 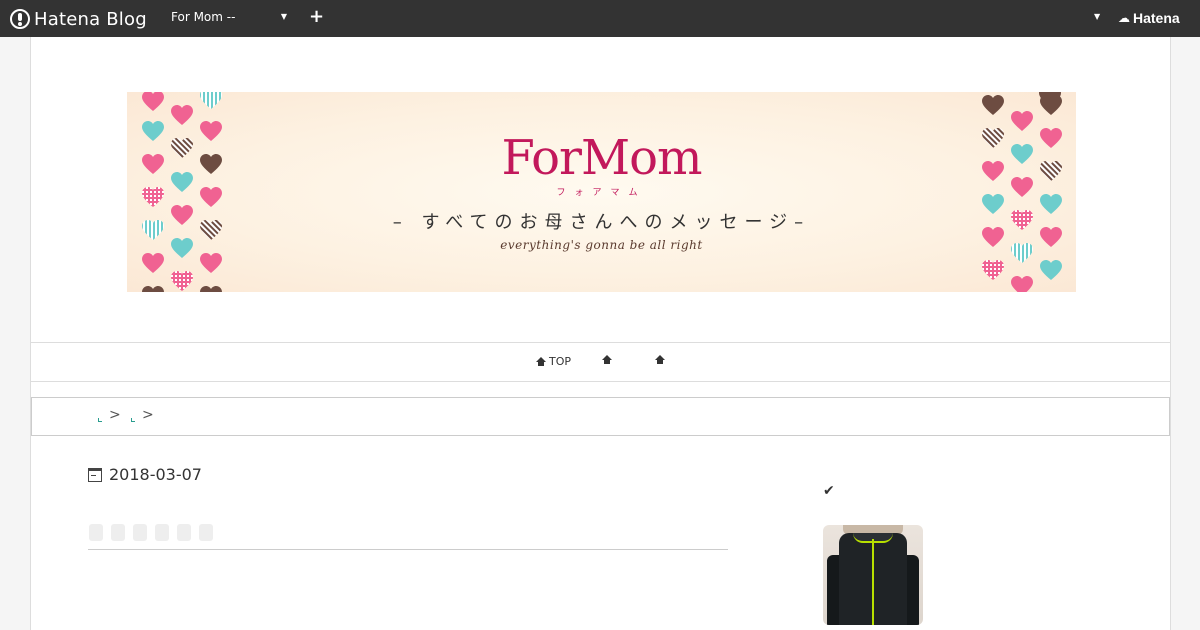 I want to click on banner-tagline: everything's gonna be all right, so click(x=601, y=245).